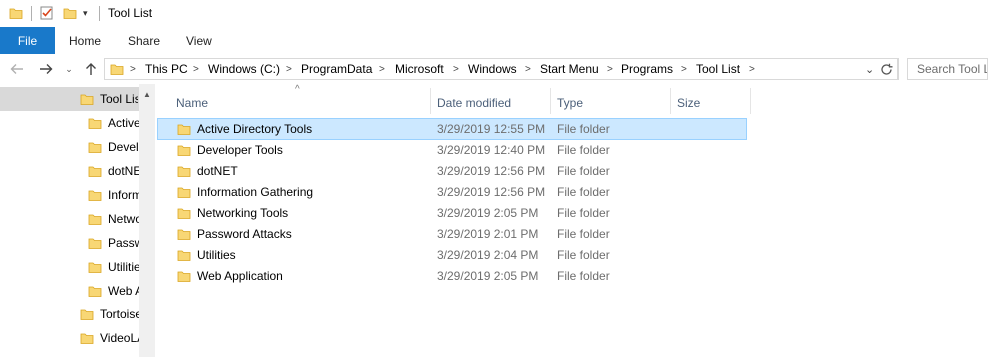  What do you see at coordinates (244, 234) in the screenshot?
I see `file-name: Password Attacks` at bounding box center [244, 234].